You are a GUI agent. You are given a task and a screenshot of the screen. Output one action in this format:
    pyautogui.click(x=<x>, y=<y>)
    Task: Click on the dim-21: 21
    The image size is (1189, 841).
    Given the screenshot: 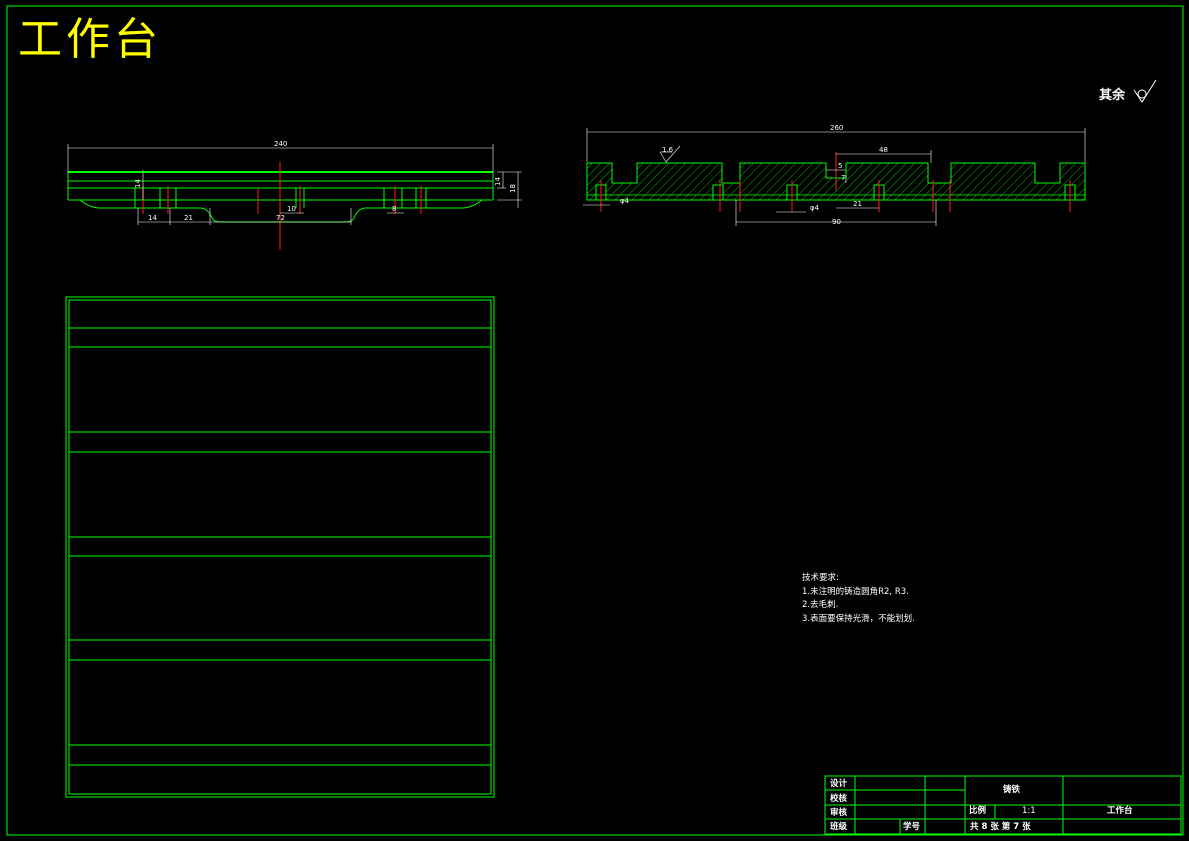 What is the action you would take?
    pyautogui.click(x=188, y=218)
    